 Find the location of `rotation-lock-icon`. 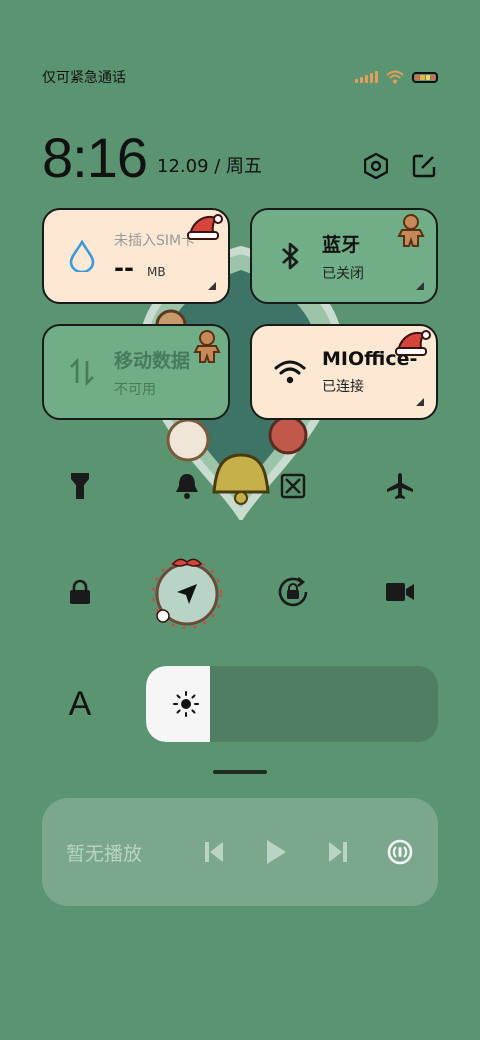

rotation-lock-icon is located at coordinates (293, 591).